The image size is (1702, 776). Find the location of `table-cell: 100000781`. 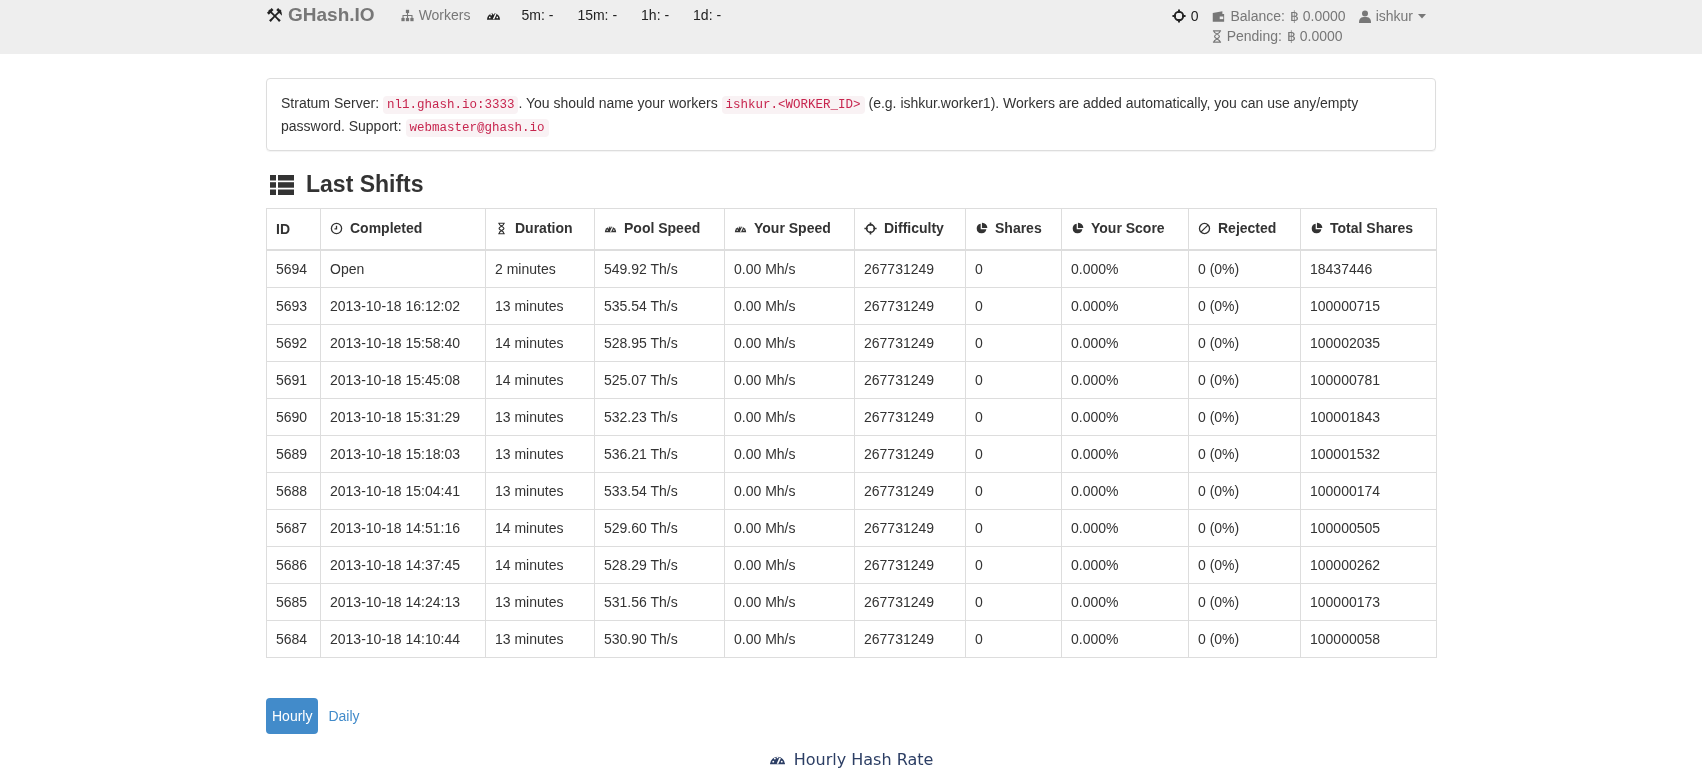

table-cell: 100000781 is located at coordinates (1368, 380).